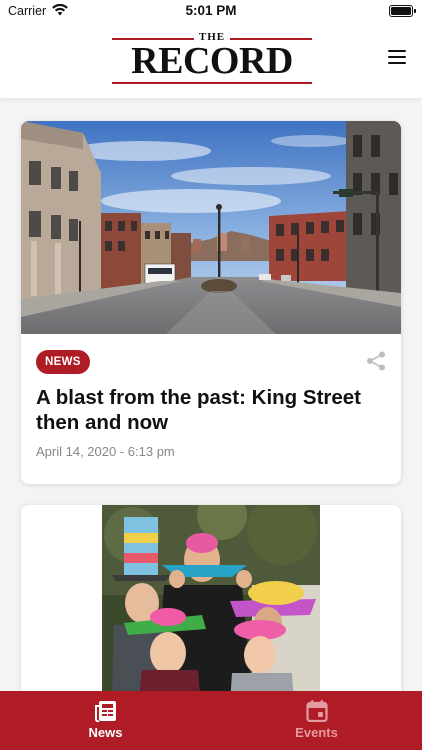 Image resolution: width=422 pixels, height=750 pixels. I want to click on menu-icon, so click(397, 57).